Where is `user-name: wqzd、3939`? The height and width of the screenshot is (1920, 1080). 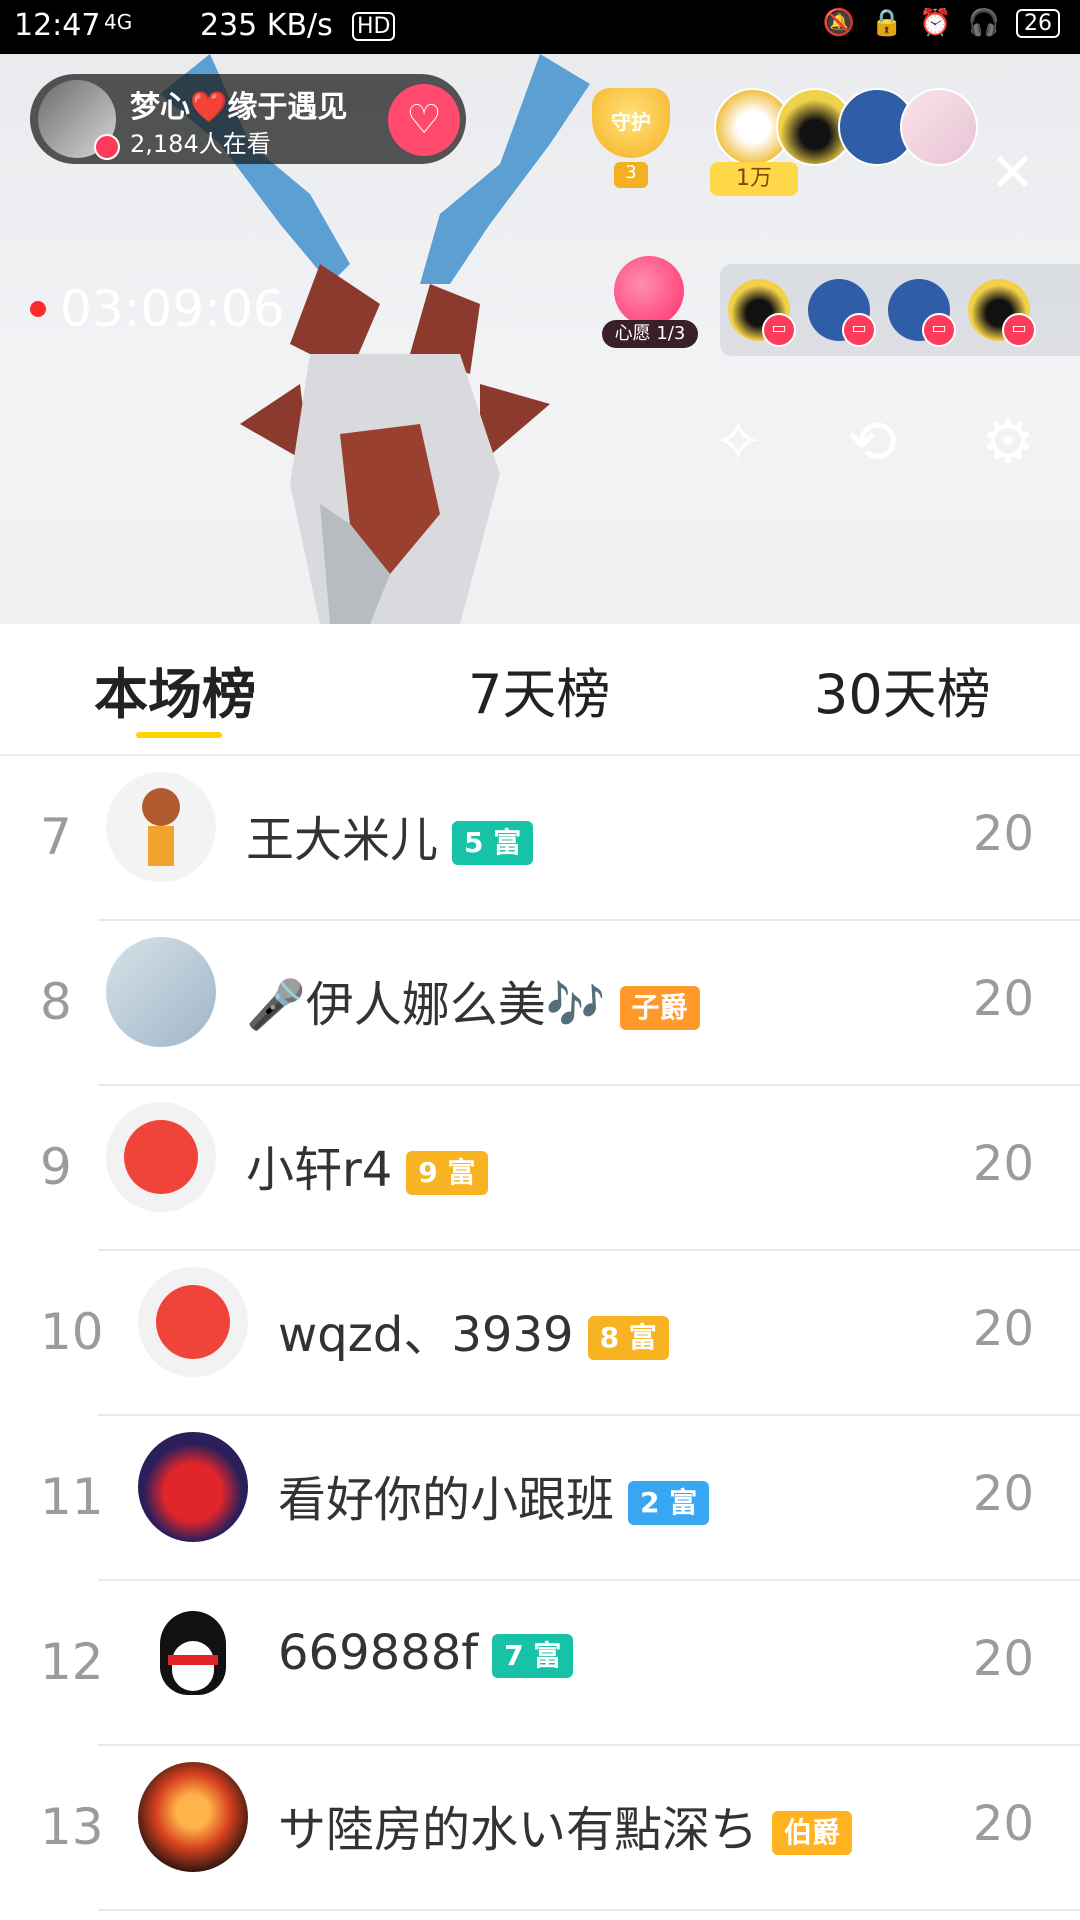 user-name: wqzd、3939 is located at coordinates (426, 1335).